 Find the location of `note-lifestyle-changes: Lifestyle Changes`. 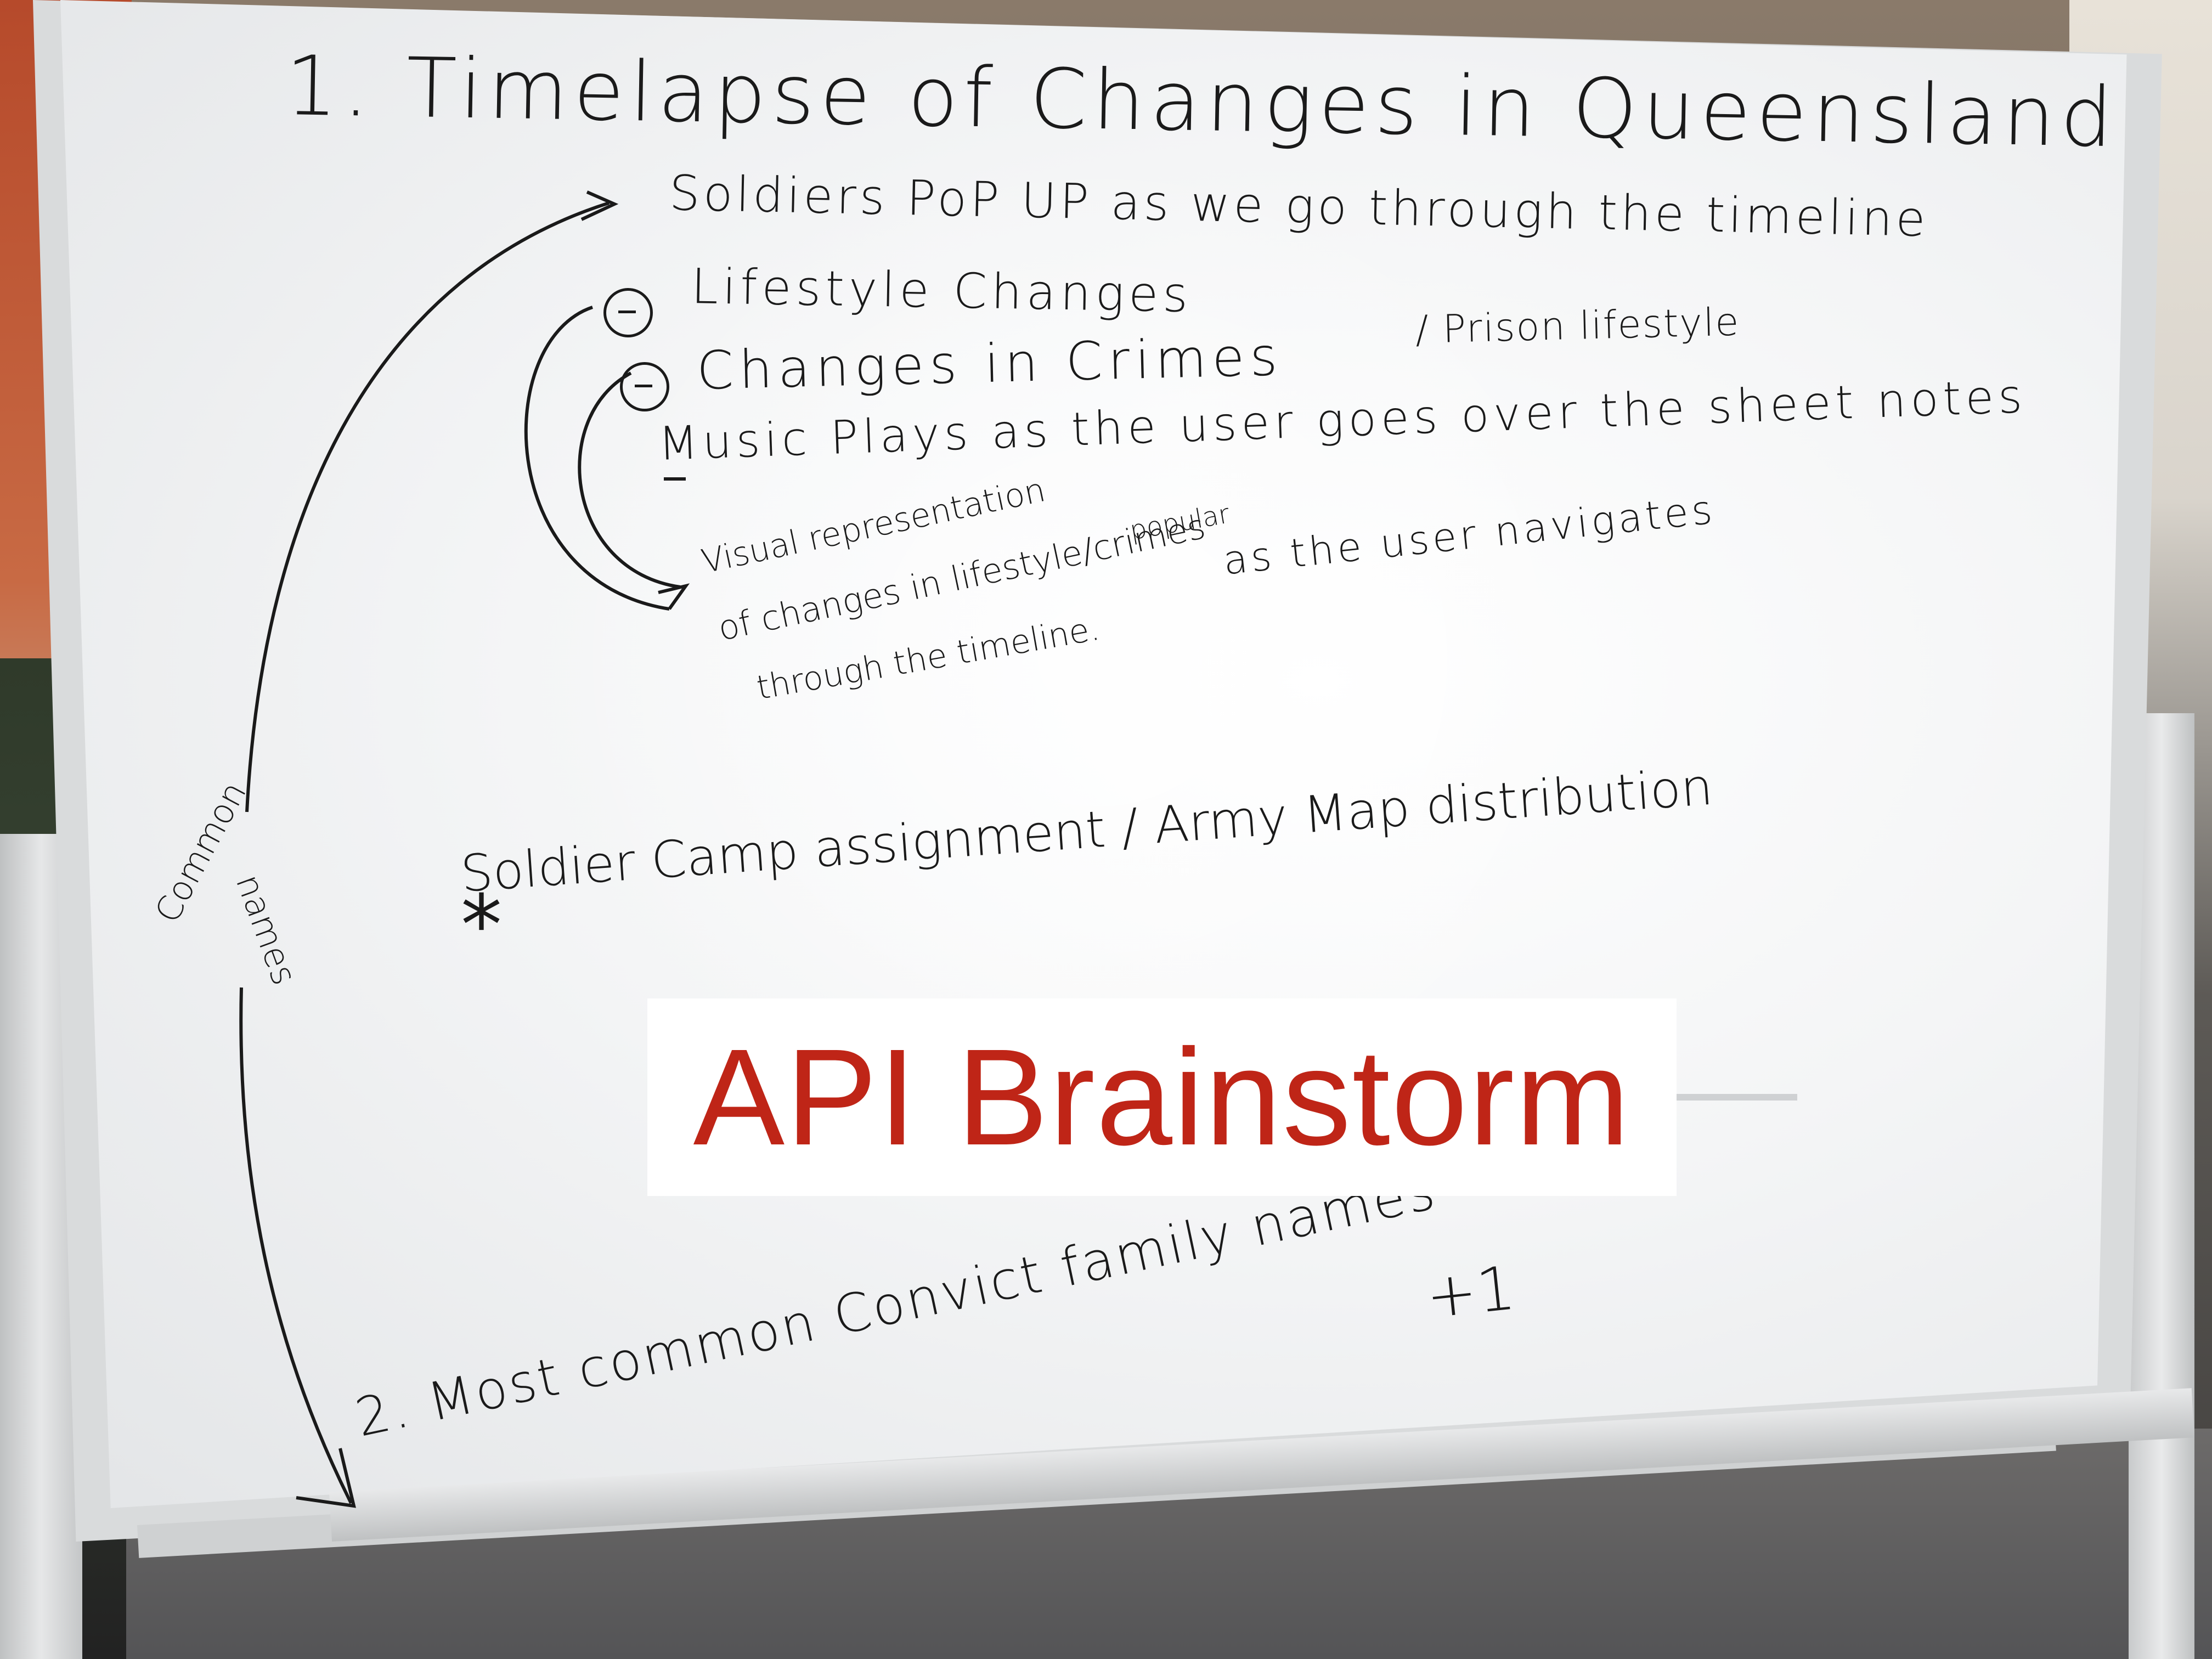

note-lifestyle-changes: Lifestyle Changes is located at coordinates (942, 290).